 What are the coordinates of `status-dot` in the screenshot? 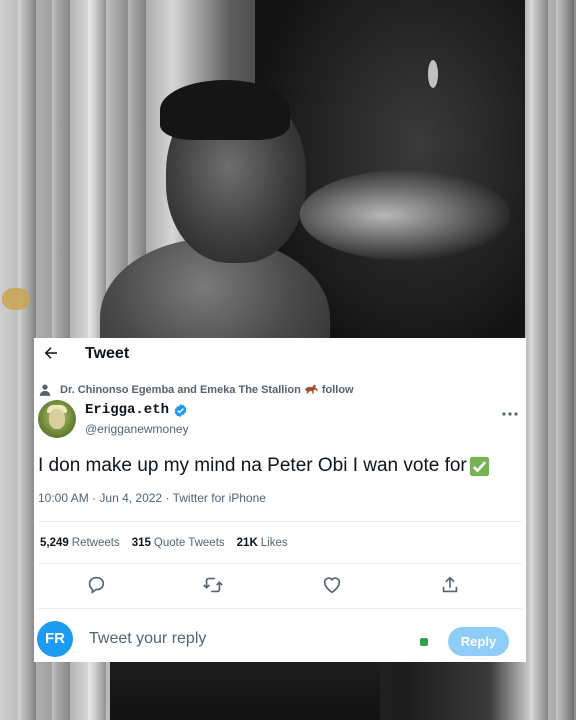 It's located at (424, 642).